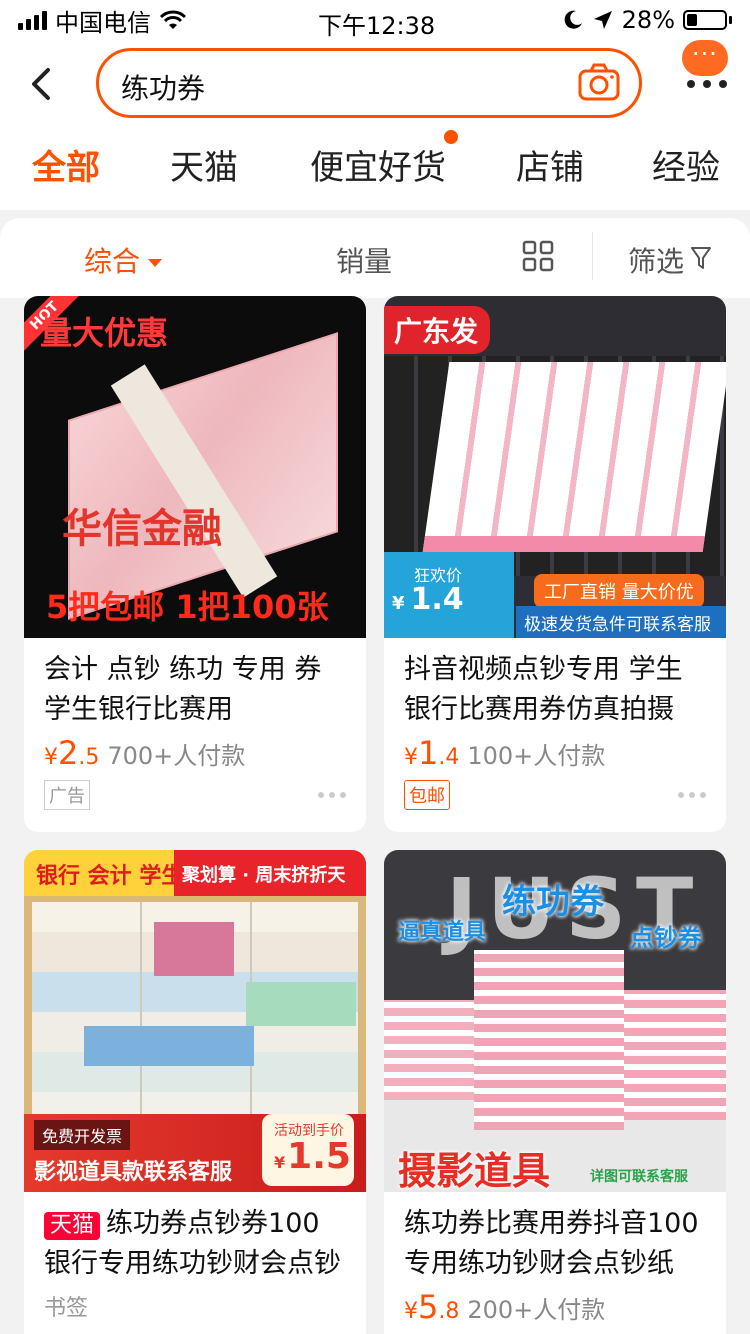 The height and width of the screenshot is (1334, 750). Describe the element at coordinates (619, 591) in the screenshot. I see `image-caption: 工厂直销 量大价优` at that location.